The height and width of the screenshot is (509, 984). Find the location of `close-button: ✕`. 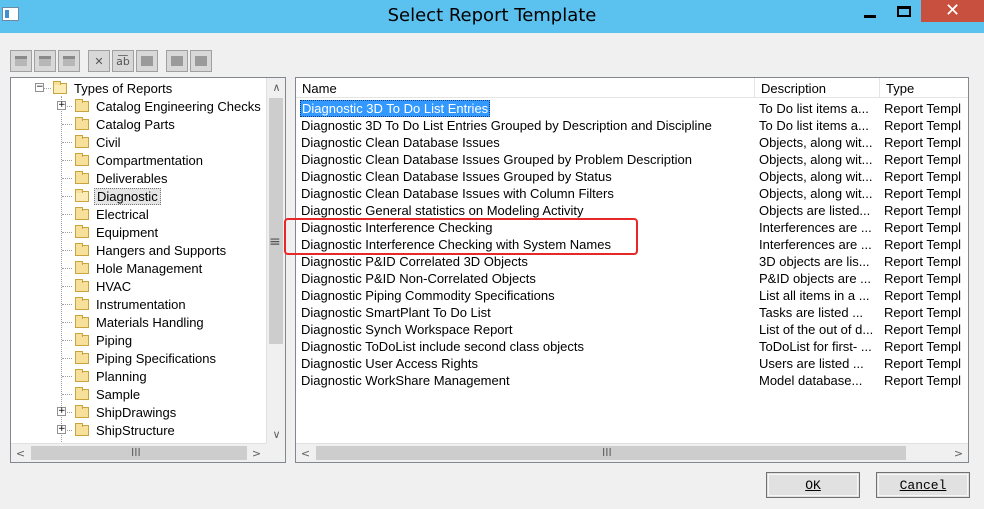

close-button: ✕ is located at coordinates (952, 11).